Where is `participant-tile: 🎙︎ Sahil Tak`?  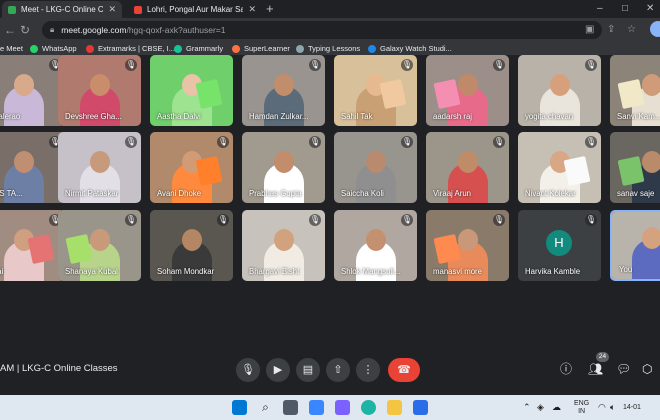 participant-tile: 🎙︎ Sahil Tak is located at coordinates (375, 90).